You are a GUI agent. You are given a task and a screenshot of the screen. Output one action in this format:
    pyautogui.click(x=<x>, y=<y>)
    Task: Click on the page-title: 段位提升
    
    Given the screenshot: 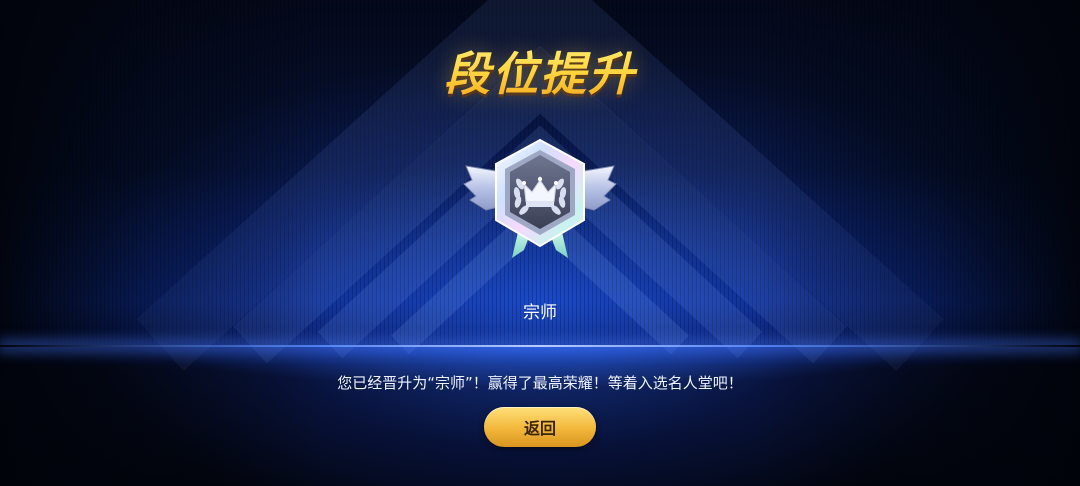 What is the action you would take?
    pyautogui.click(x=540, y=71)
    